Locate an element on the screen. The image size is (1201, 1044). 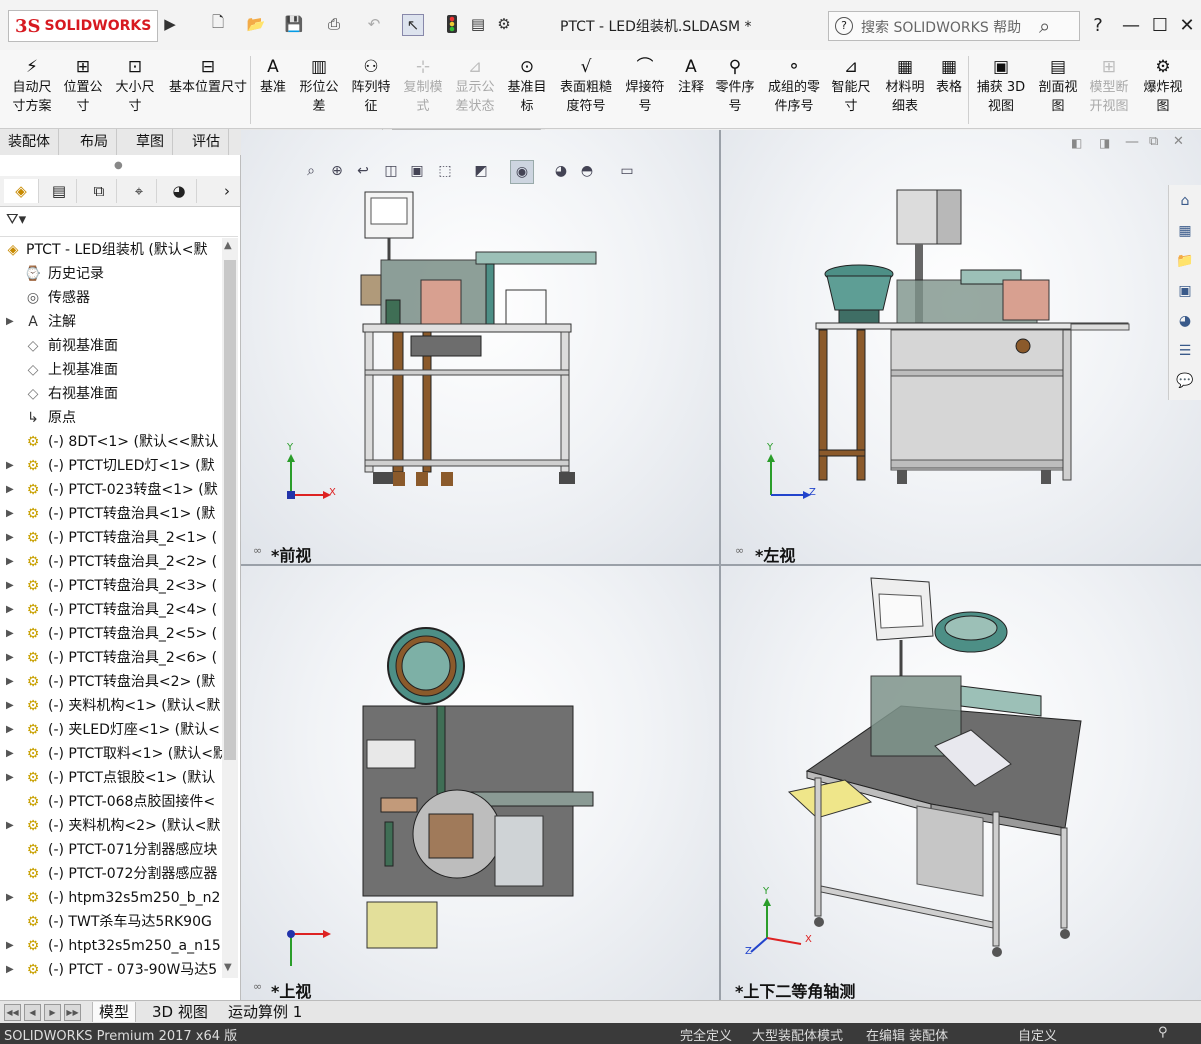
ribbon-button-19: ▤ 剖面视图 is located at coordinates (1058, 86).